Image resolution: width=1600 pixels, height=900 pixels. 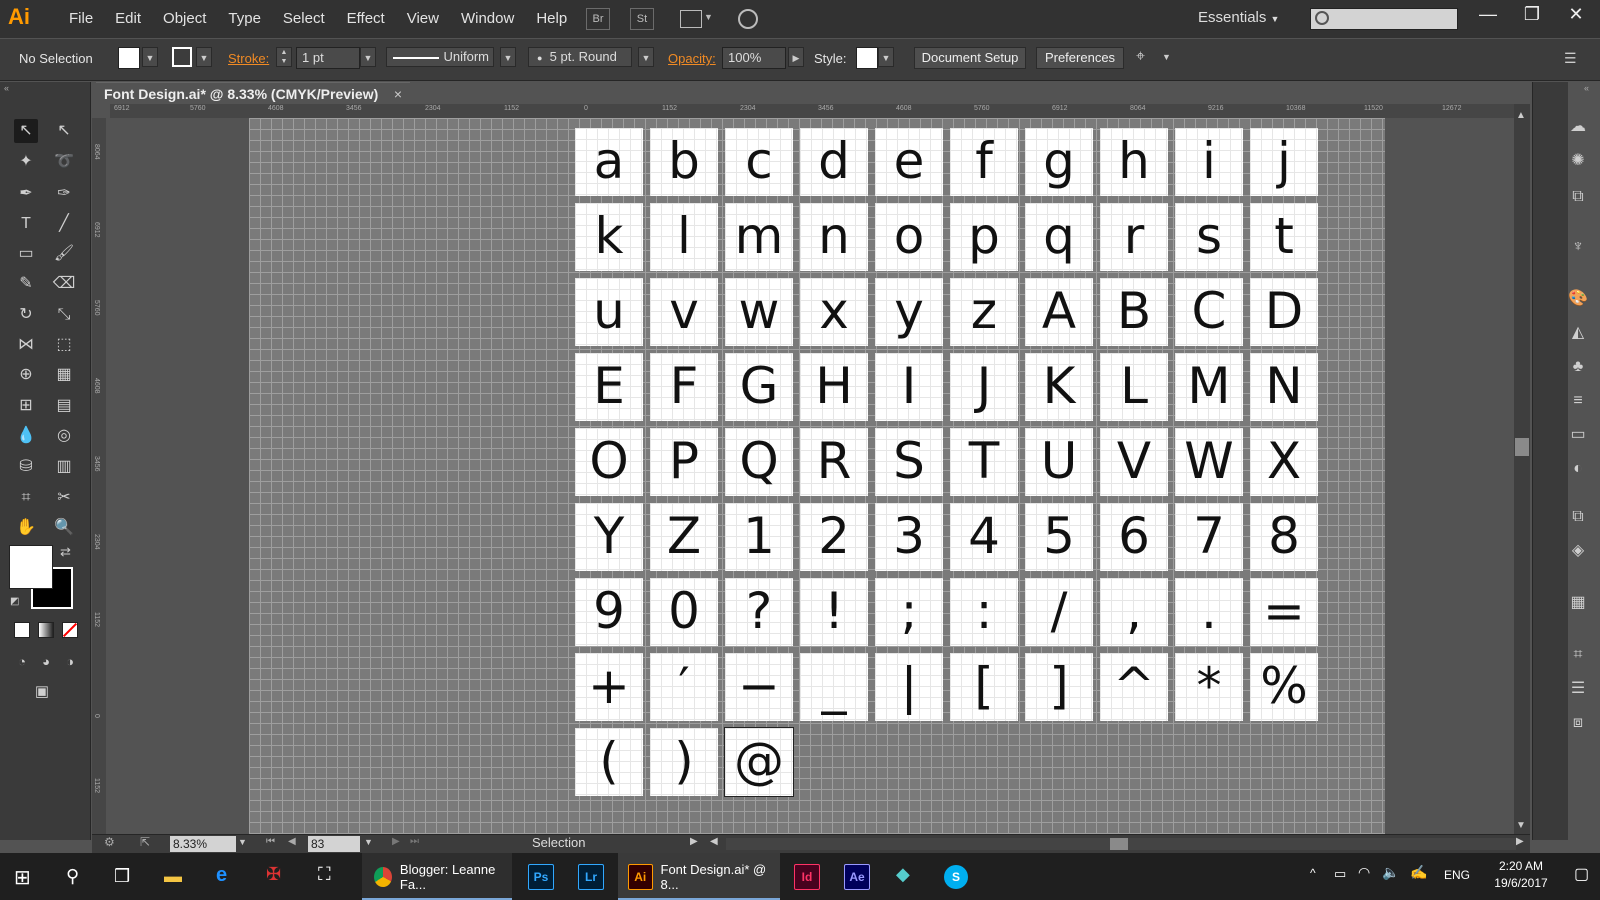 I want to click on magic-wand-tool-icon: ✦, so click(x=26, y=162).